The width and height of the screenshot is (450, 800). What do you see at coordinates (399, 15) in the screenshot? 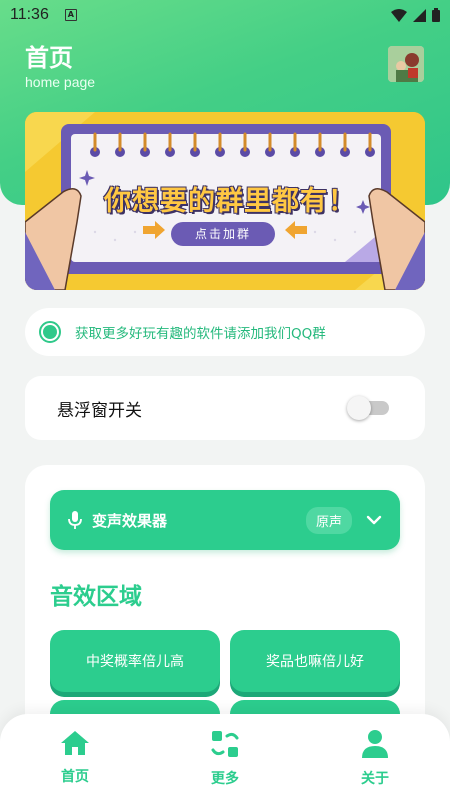
I see `wifi-icon` at bounding box center [399, 15].